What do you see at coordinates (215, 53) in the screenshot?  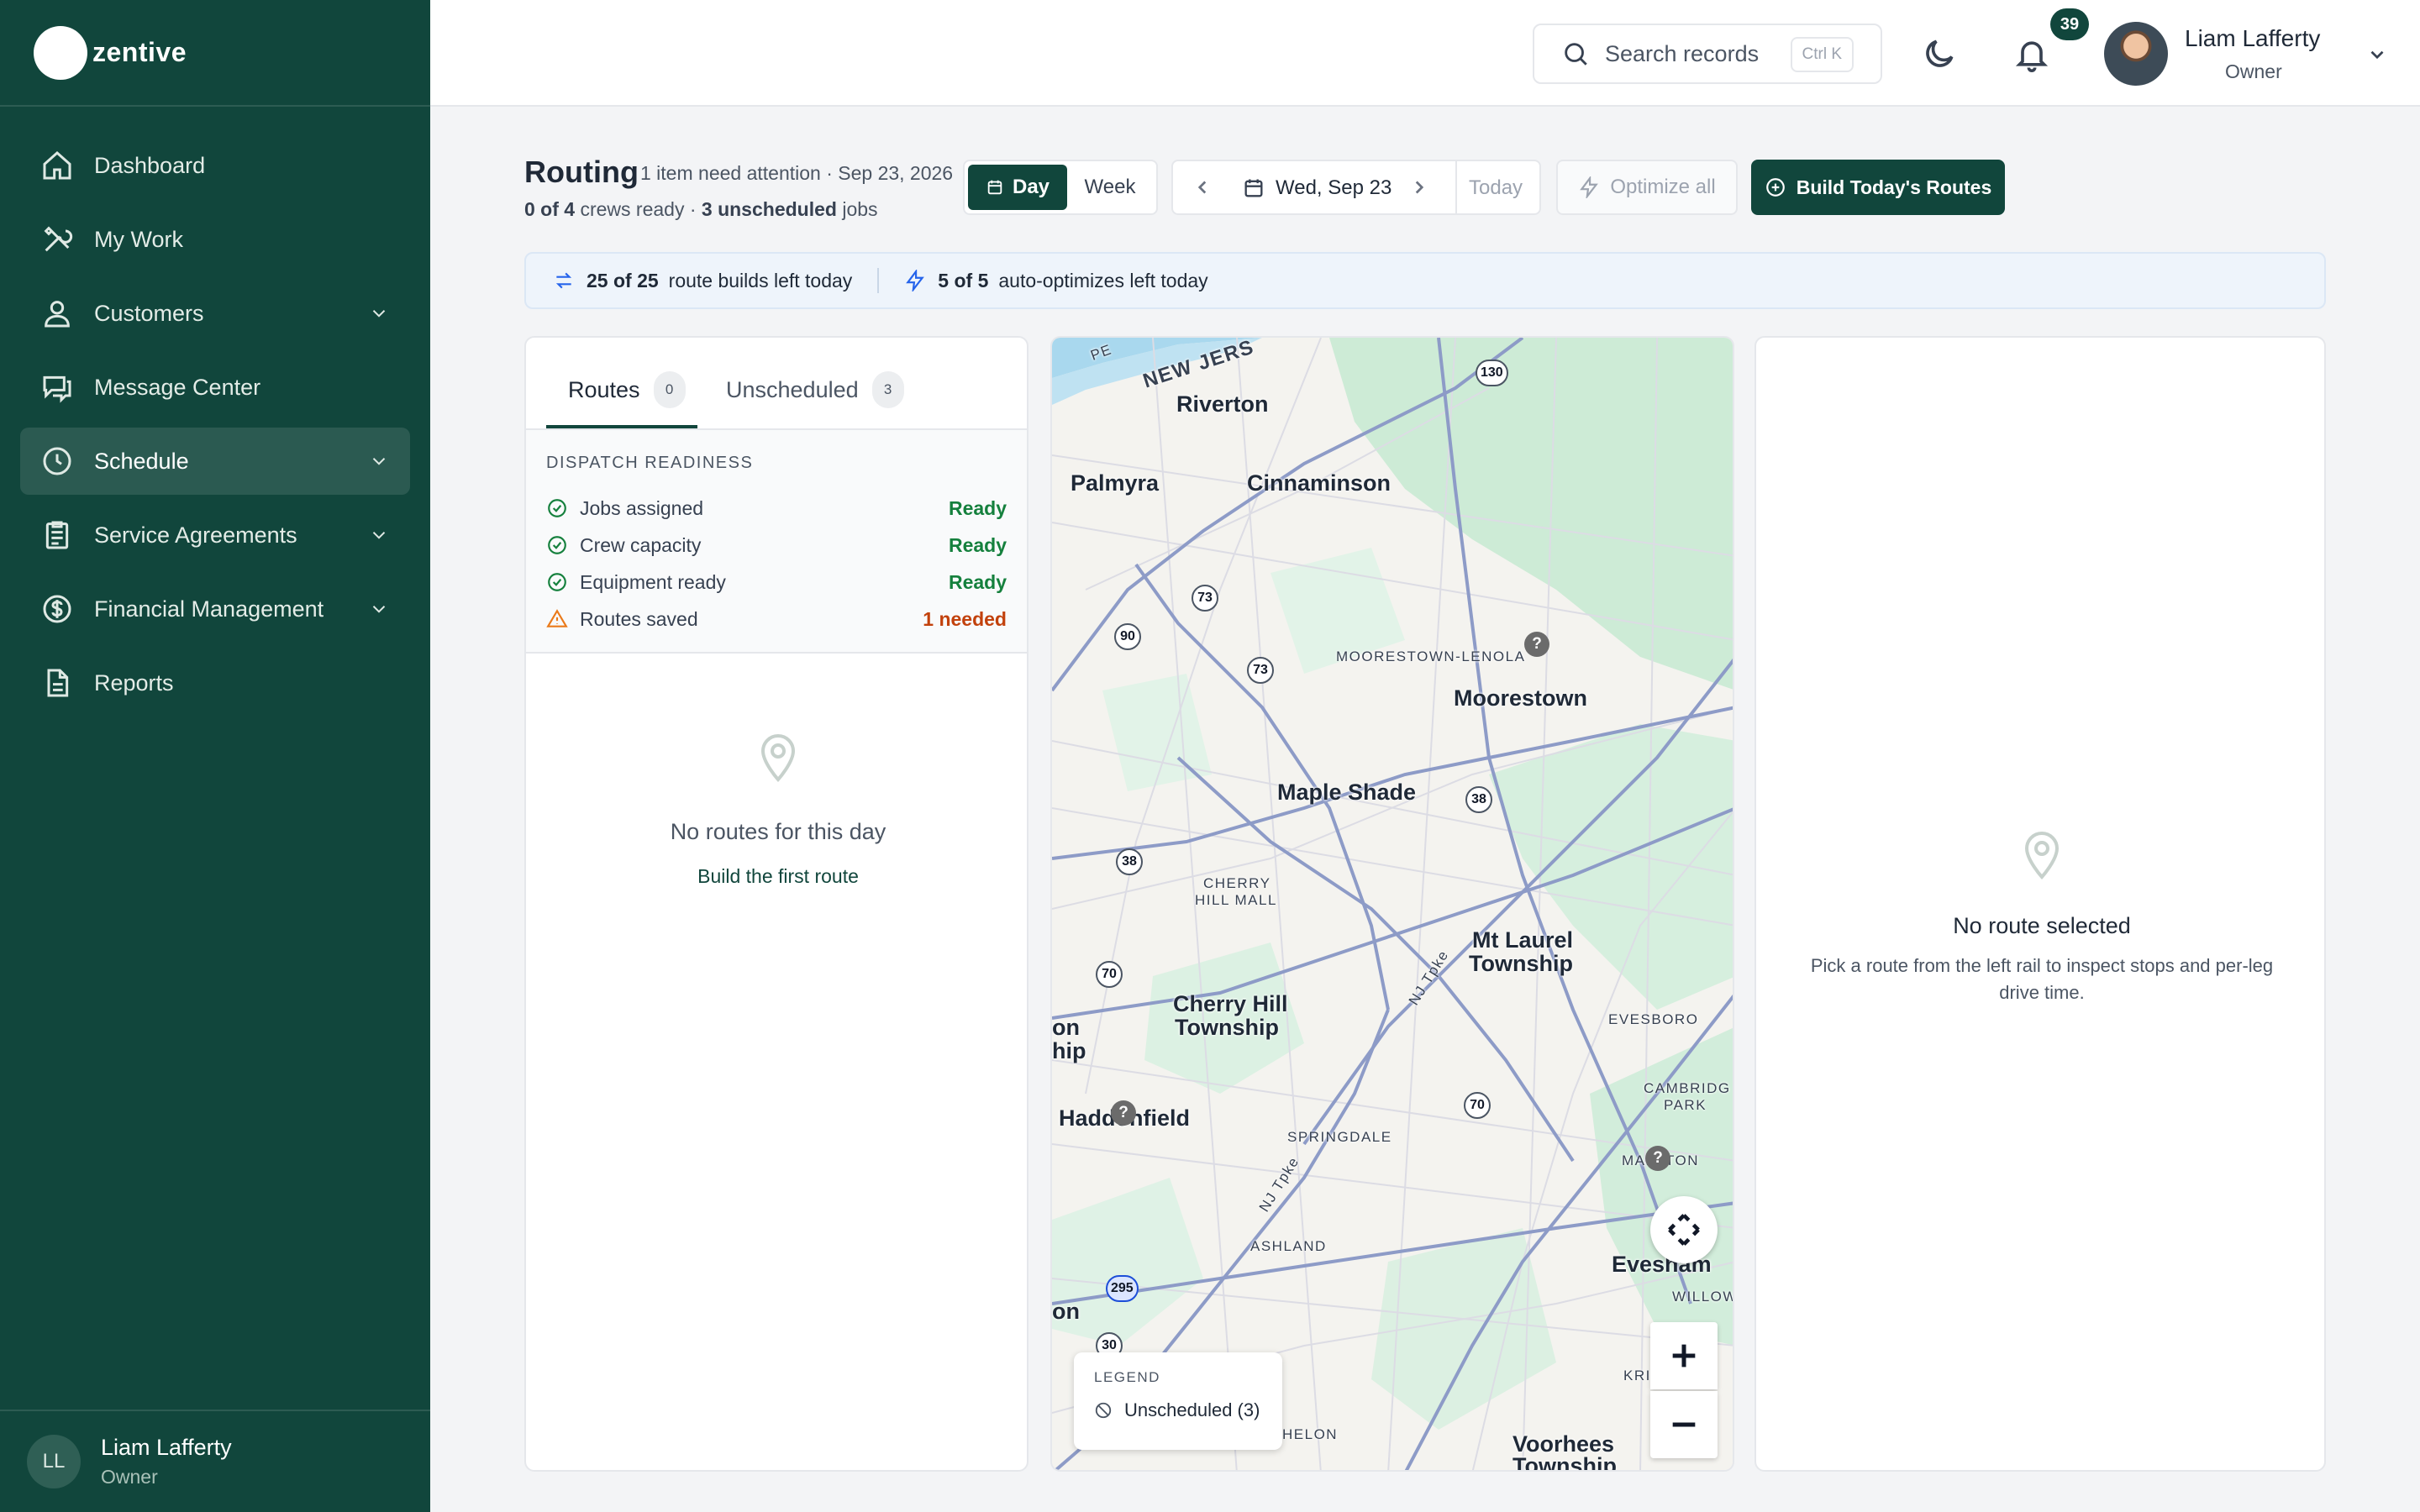 I see `brand-logo: zentive` at bounding box center [215, 53].